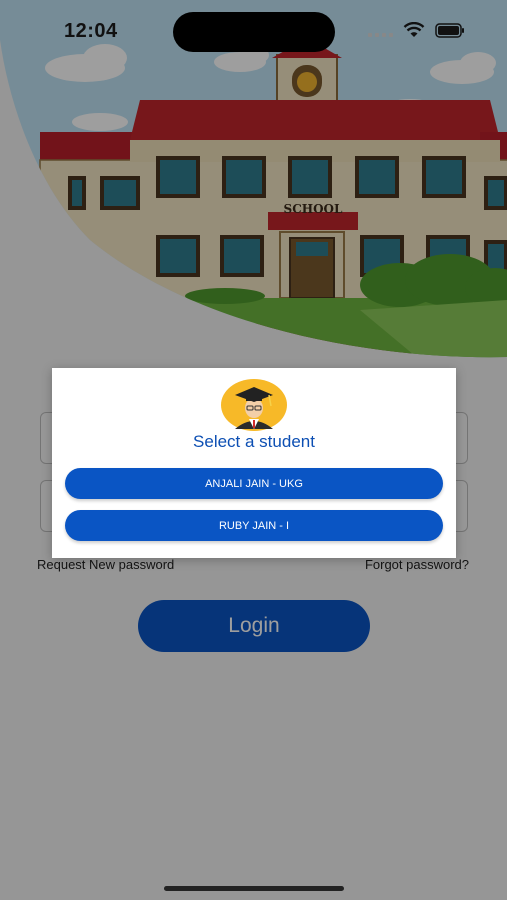 The image size is (507, 900). What do you see at coordinates (254, 441) in the screenshot?
I see `dialog-title: Select a student` at bounding box center [254, 441].